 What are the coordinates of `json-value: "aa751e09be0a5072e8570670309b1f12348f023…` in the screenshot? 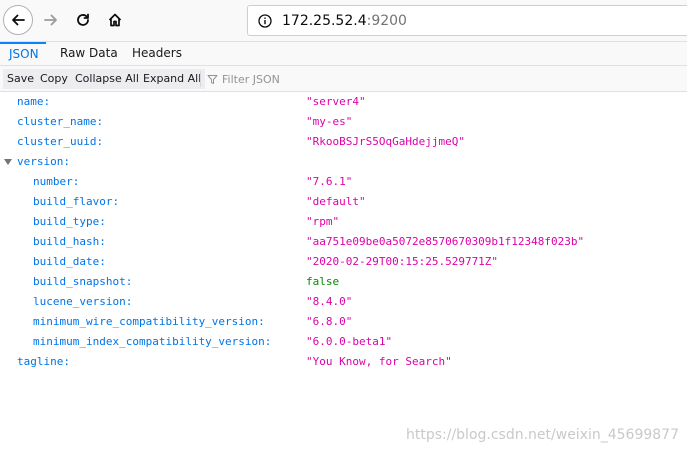 It's located at (445, 241).